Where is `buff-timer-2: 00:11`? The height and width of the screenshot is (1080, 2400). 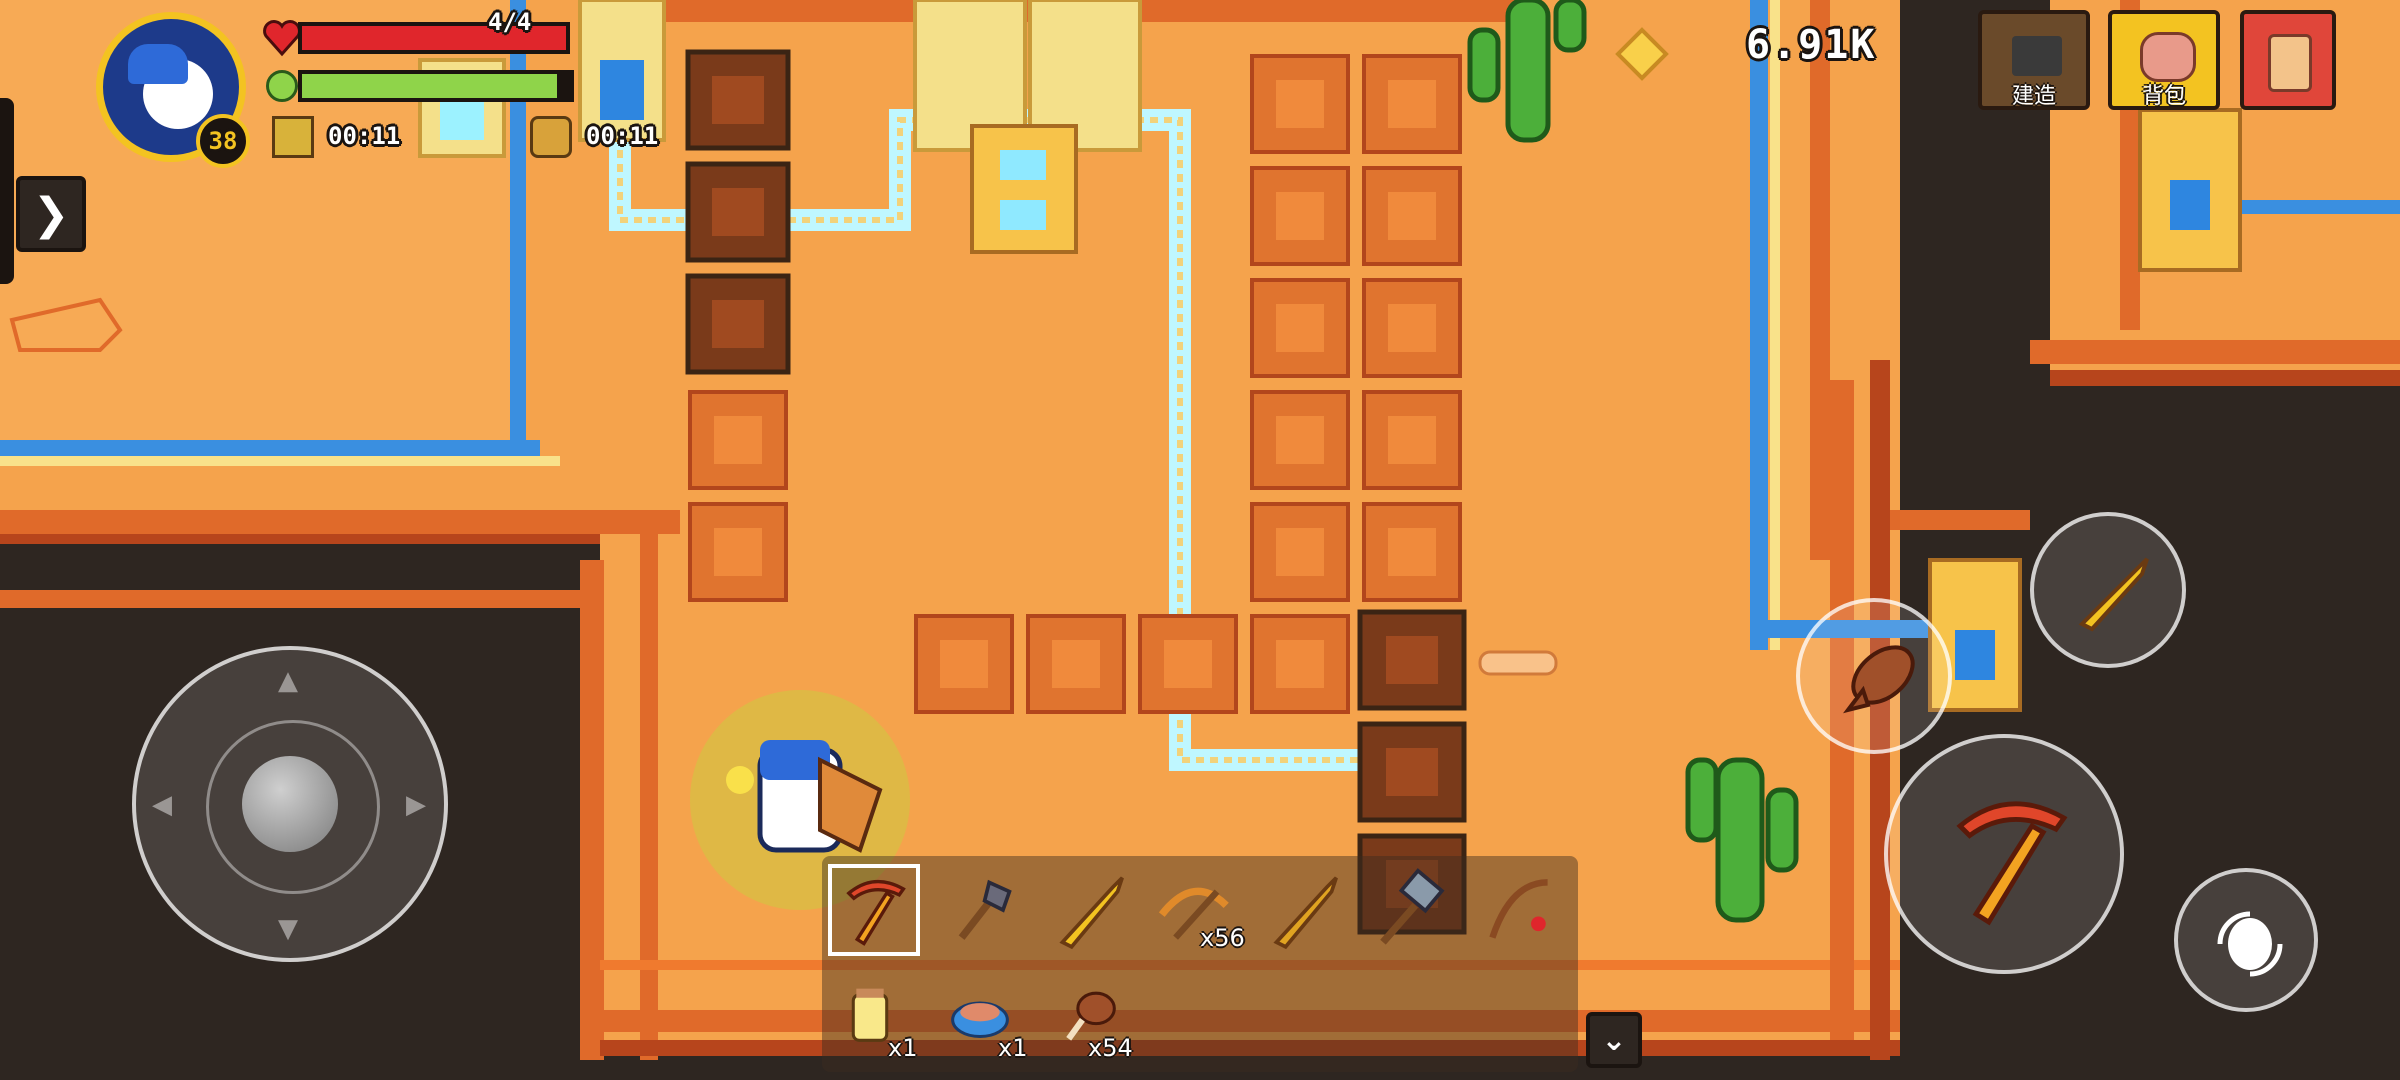
buff-timer-2: 00:11 is located at coordinates (622, 136).